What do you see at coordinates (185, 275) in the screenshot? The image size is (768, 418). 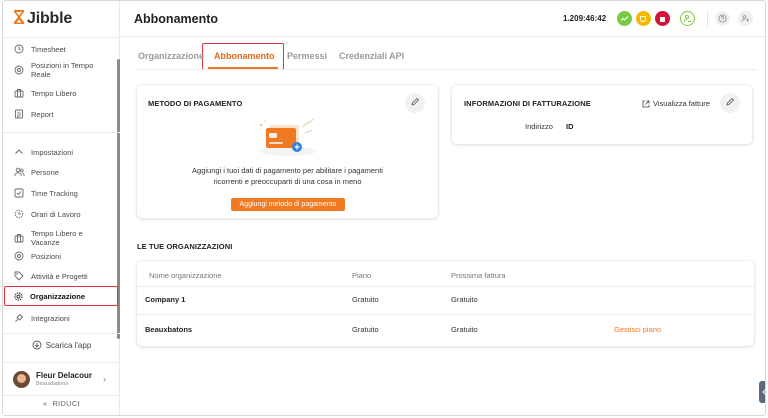 I see `column-header-name: Nome organizzazione` at bounding box center [185, 275].